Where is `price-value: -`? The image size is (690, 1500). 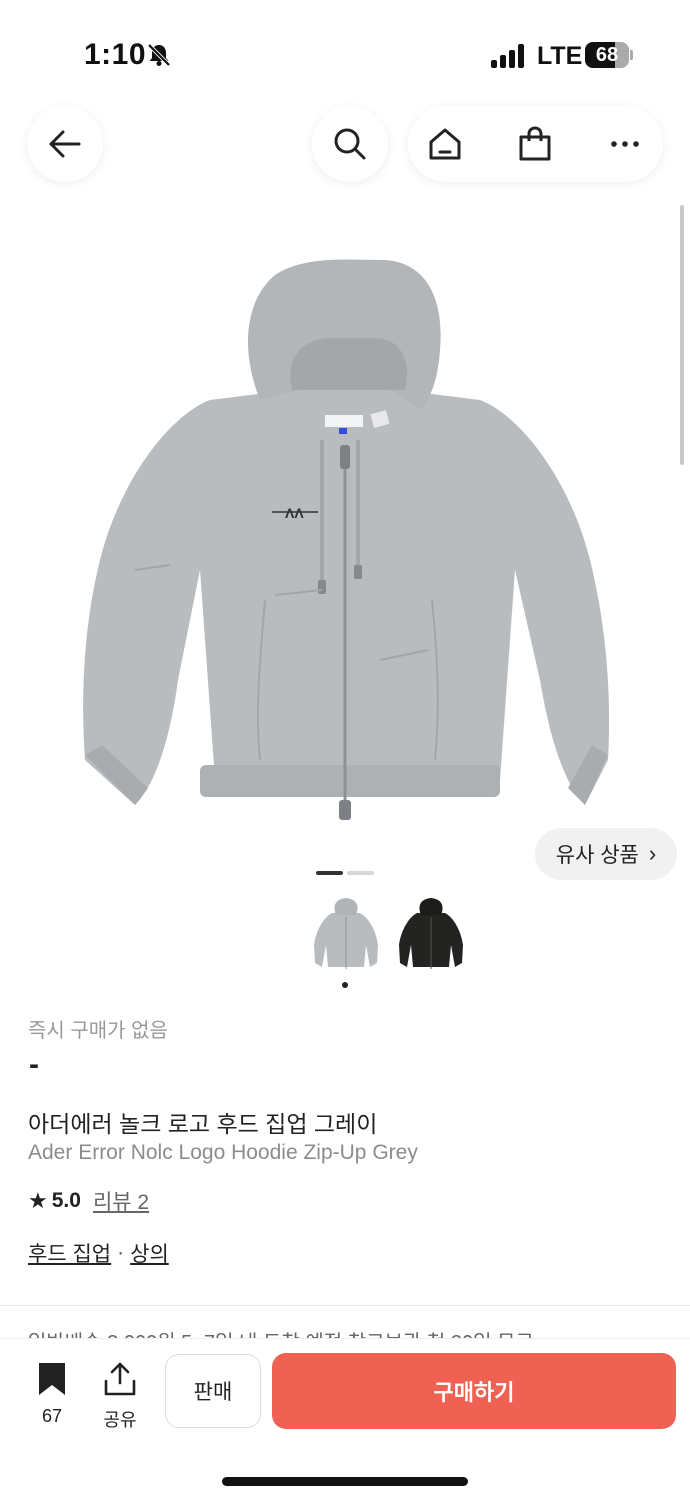
price-value: - is located at coordinates (34, 1064).